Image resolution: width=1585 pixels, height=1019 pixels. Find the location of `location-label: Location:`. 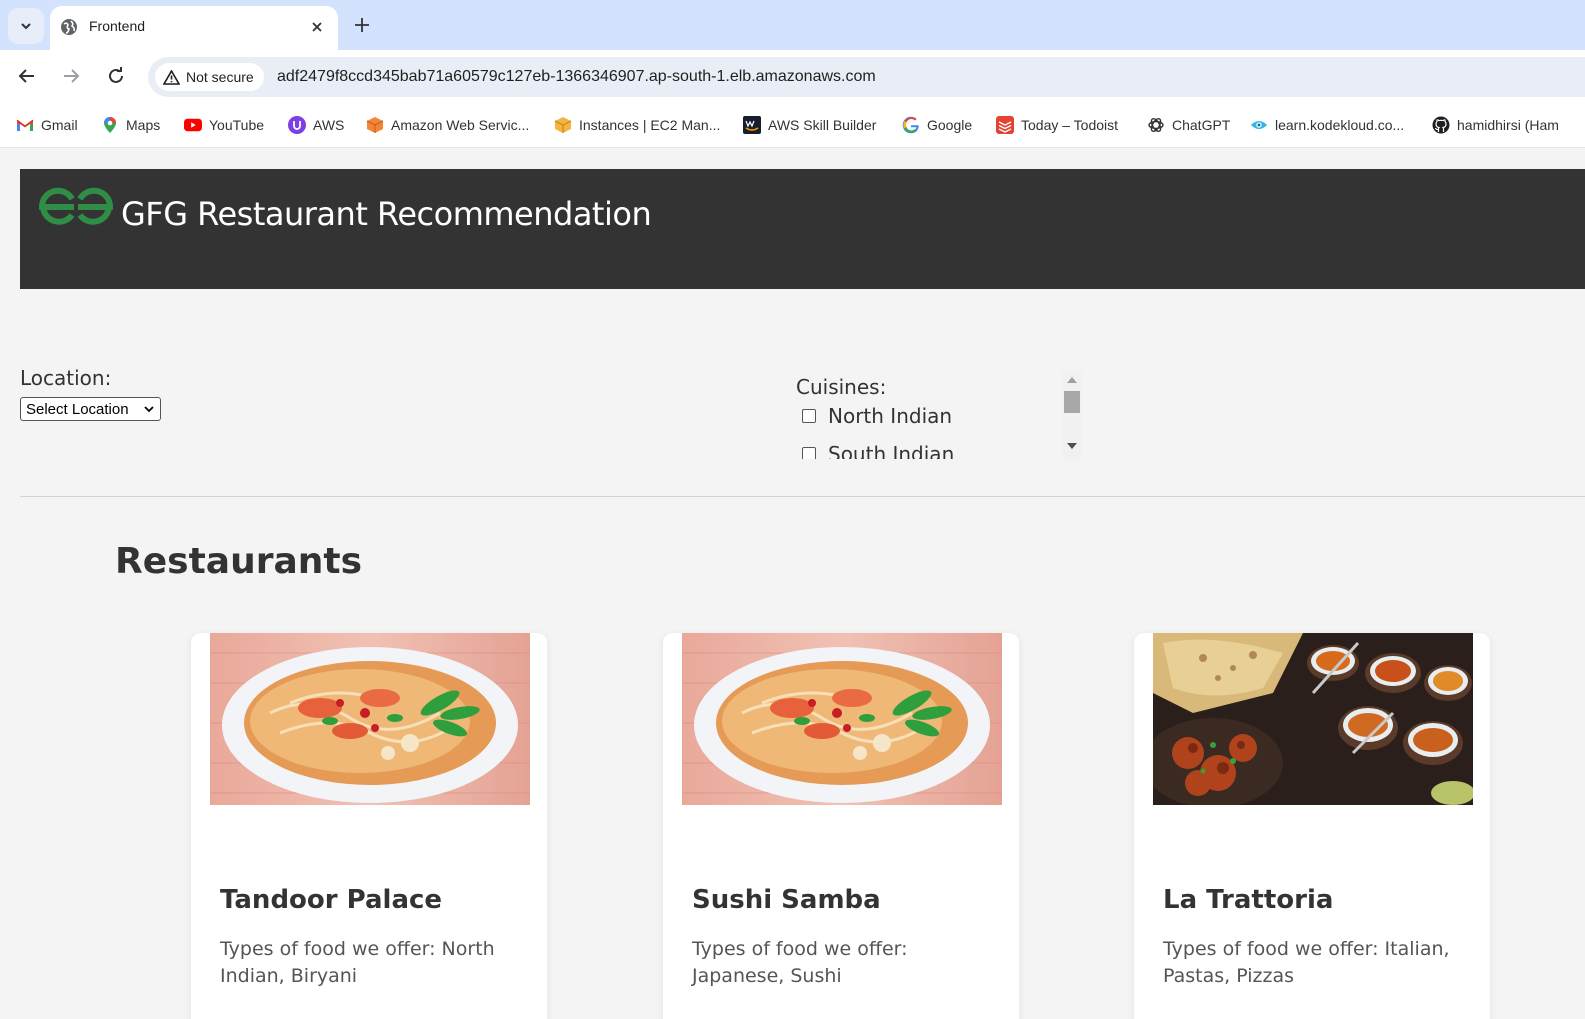

location-label: Location: is located at coordinates (66, 378).